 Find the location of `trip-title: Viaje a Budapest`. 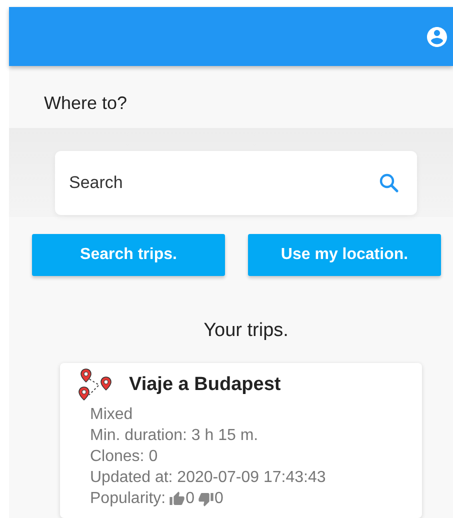

trip-title: Viaje a Budapest is located at coordinates (205, 385).